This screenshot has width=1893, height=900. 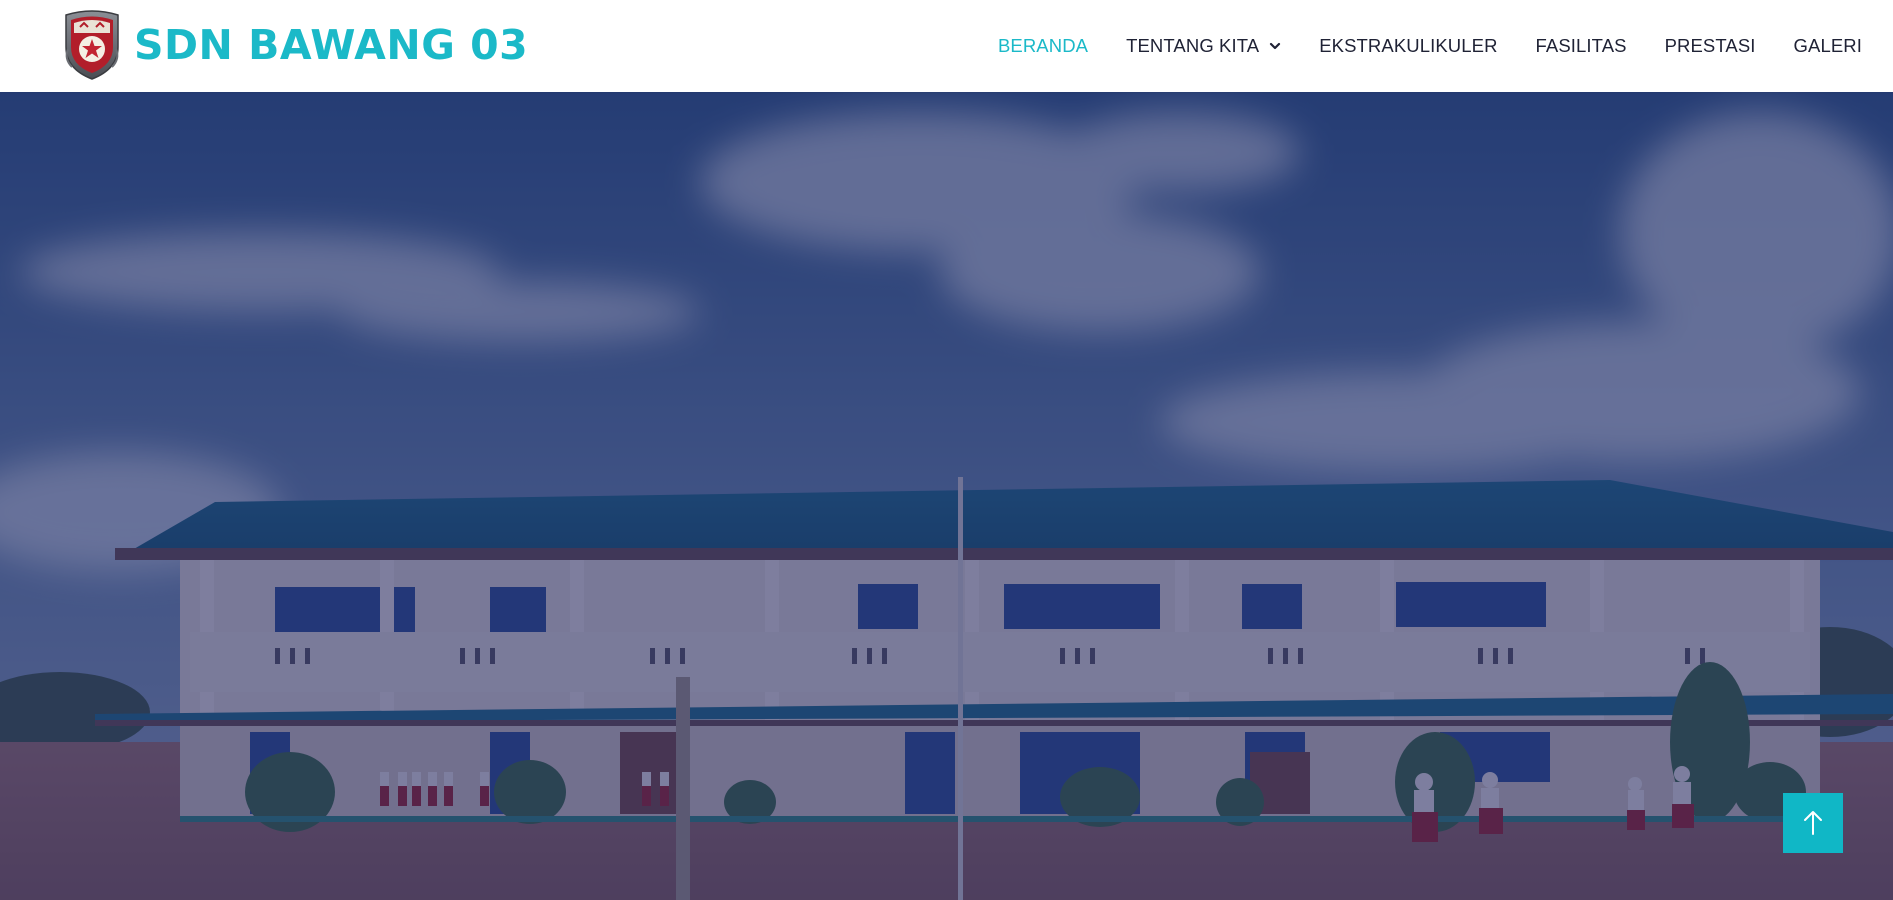 What do you see at coordinates (1275, 46) in the screenshot?
I see `chevron-down-icon` at bounding box center [1275, 46].